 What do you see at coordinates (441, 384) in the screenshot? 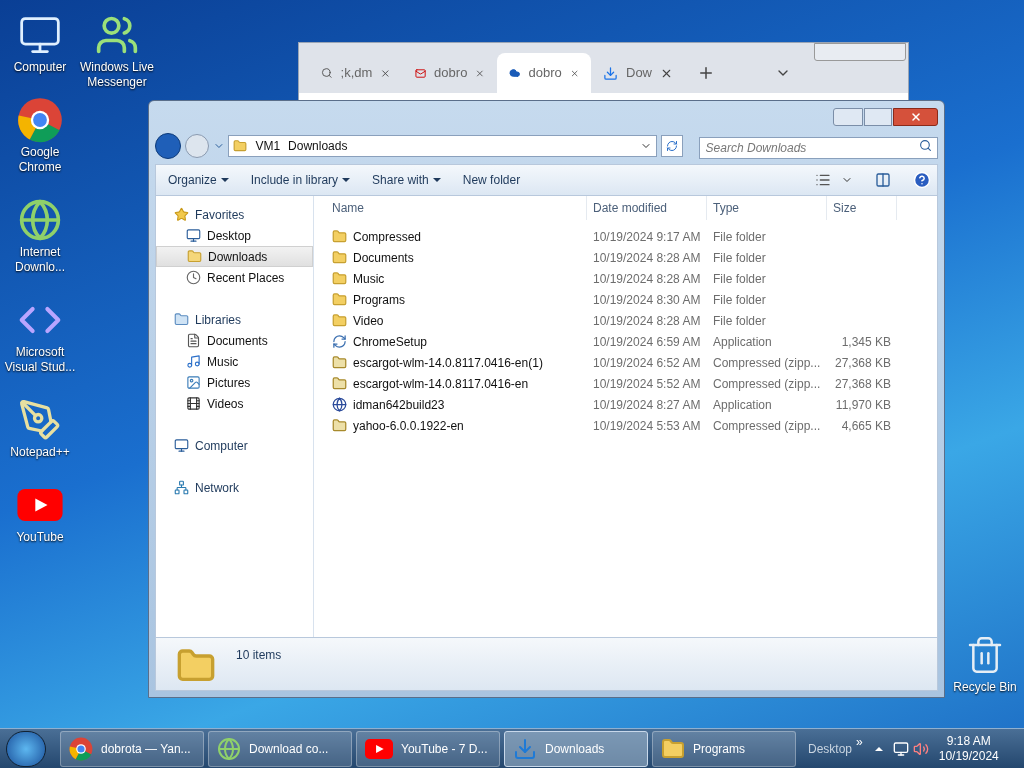
I see `file-name: escargot-wlm-14.0.8117.0416-en` at bounding box center [441, 384].